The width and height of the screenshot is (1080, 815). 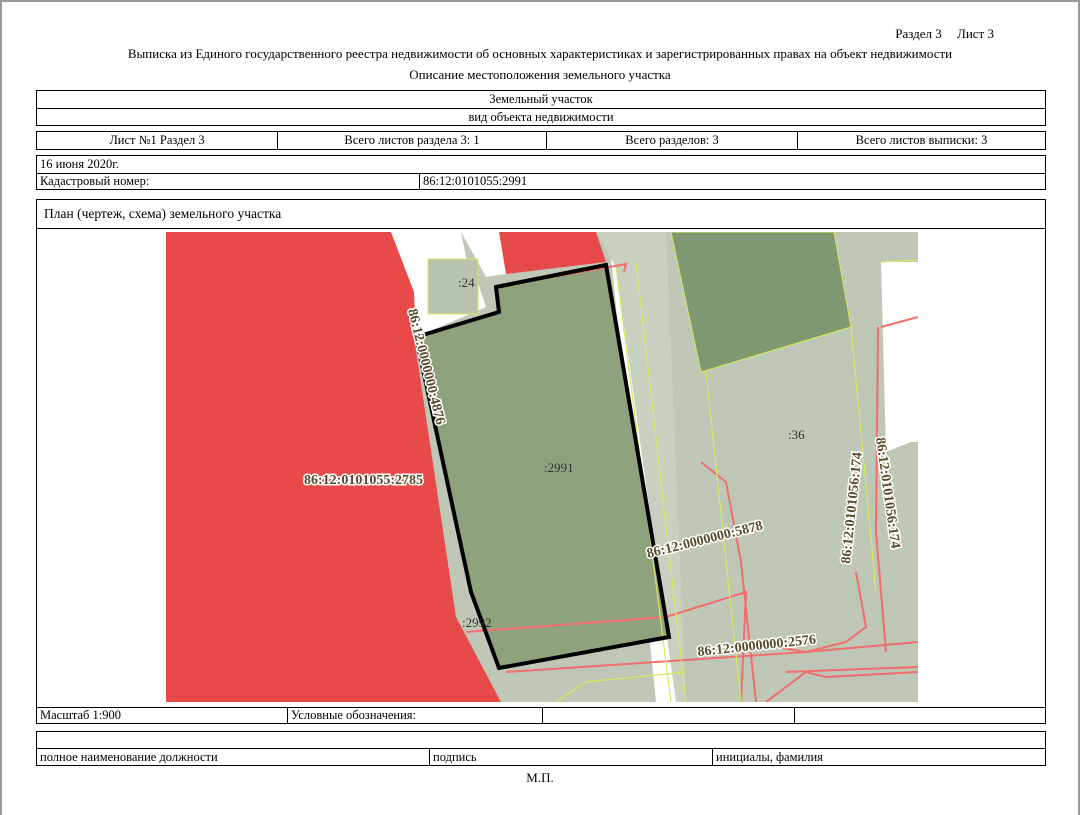 What do you see at coordinates (354, 715) in the screenshot?
I see `legend-label: Условные обозначения:` at bounding box center [354, 715].